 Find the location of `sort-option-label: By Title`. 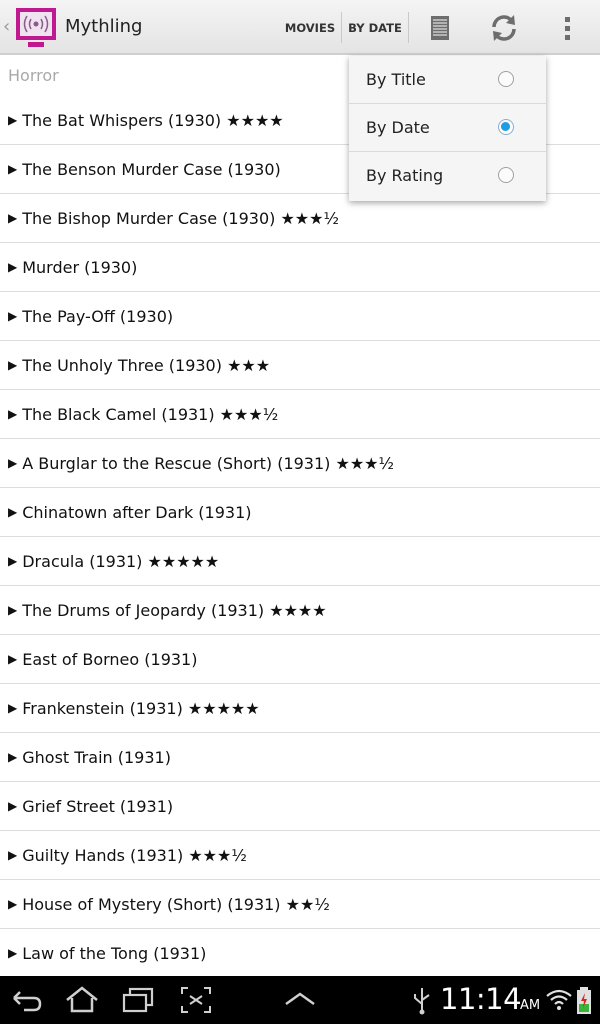

sort-option-label: By Title is located at coordinates (396, 79).